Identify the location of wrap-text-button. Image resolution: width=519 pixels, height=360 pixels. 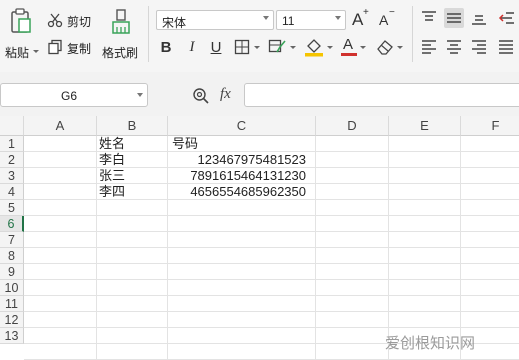
(506, 18).